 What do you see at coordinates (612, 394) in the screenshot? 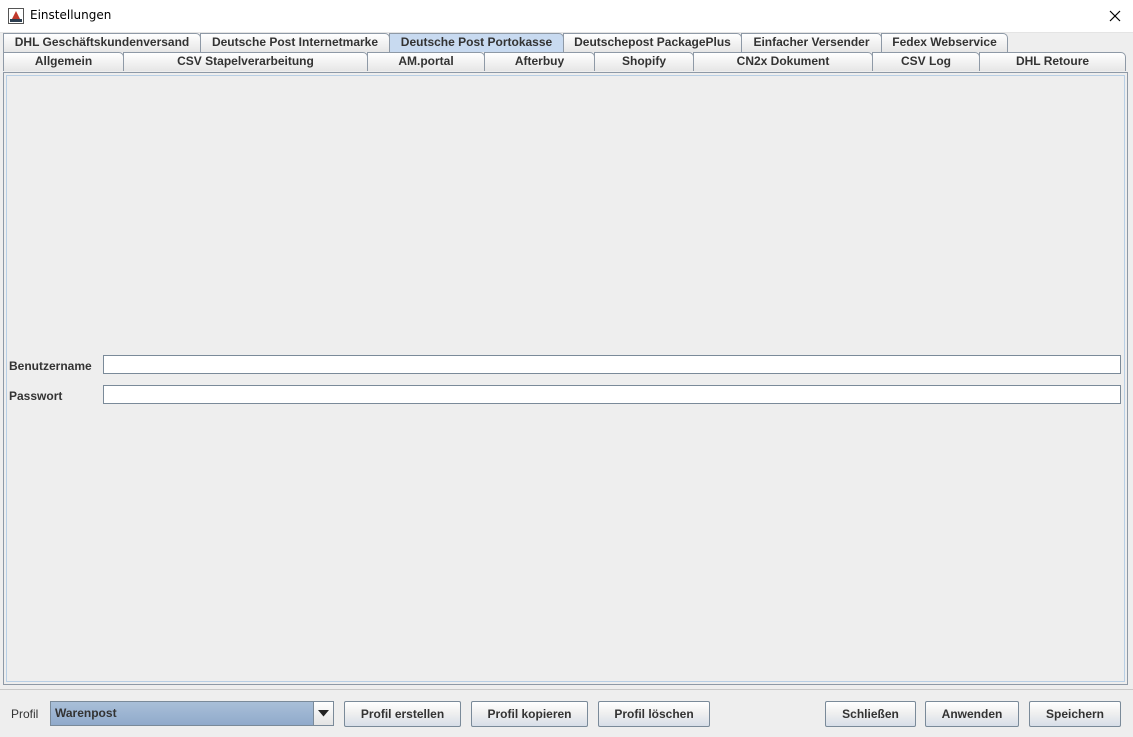
I see `password-input` at bounding box center [612, 394].